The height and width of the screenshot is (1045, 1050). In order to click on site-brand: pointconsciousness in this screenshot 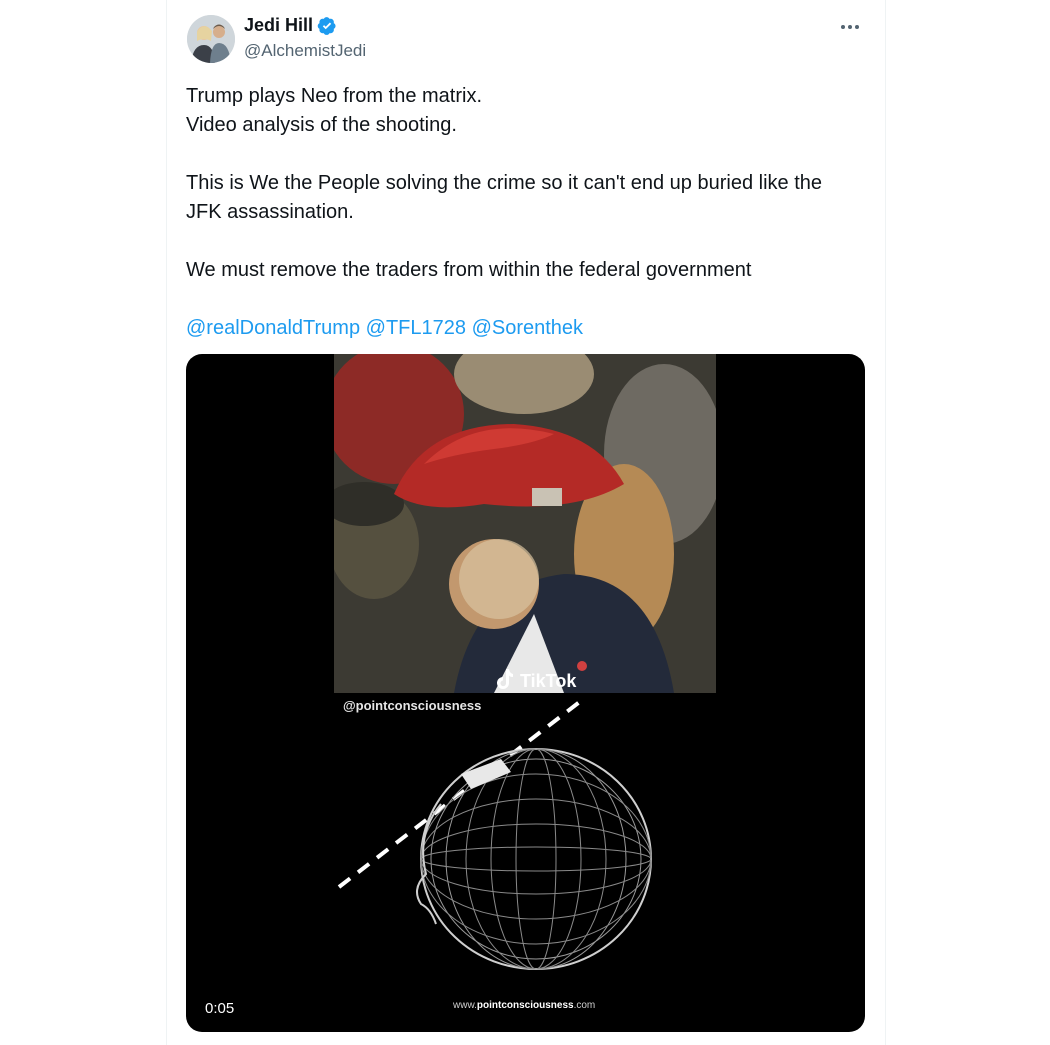, I will do `click(525, 1005)`.